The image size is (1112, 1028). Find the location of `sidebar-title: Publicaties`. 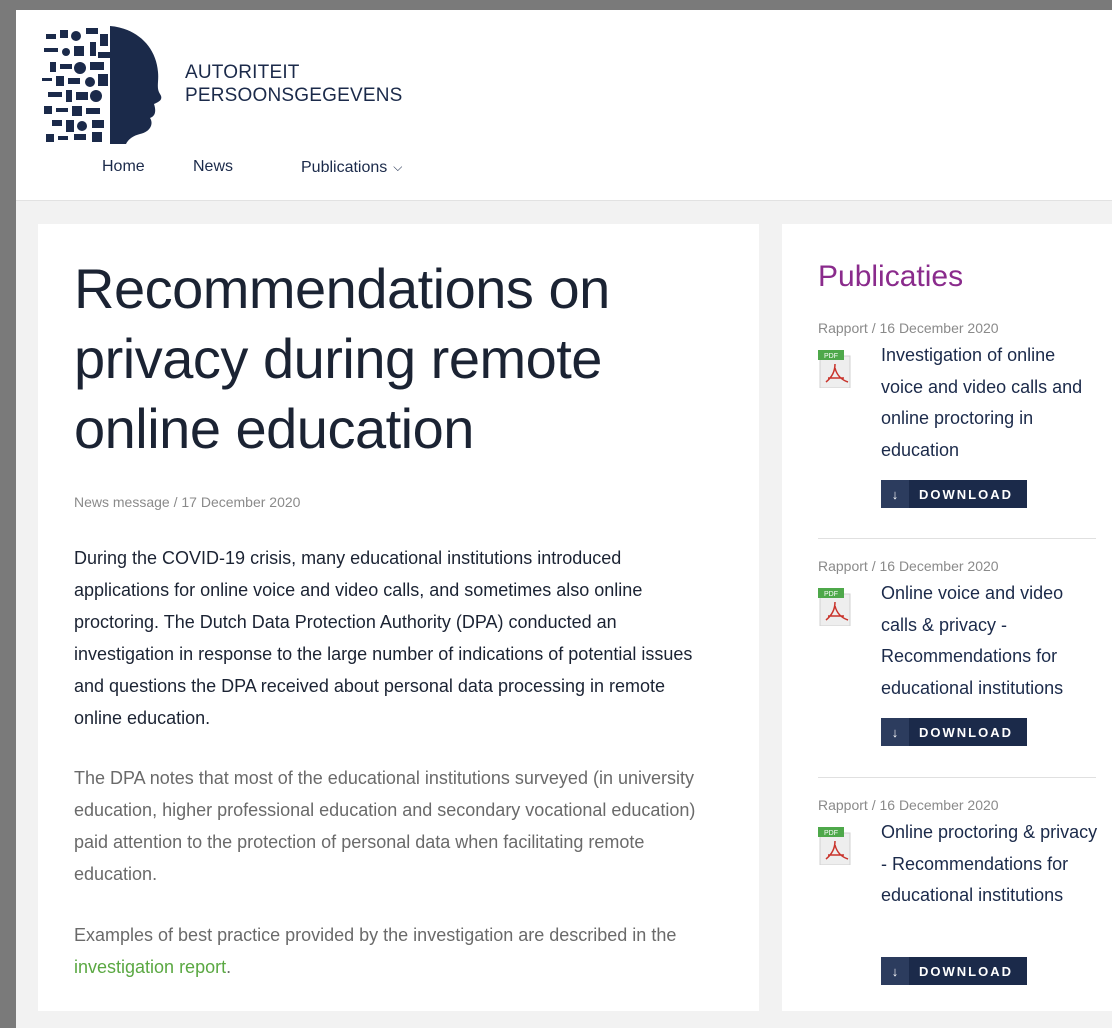

sidebar-title: Publicaties is located at coordinates (891, 276).